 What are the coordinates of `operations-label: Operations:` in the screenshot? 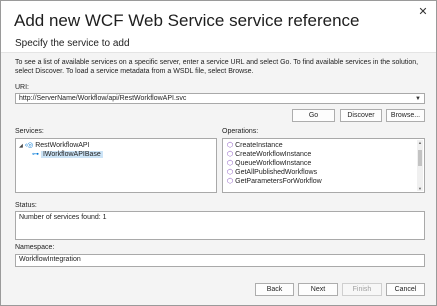 It's located at (240, 131).